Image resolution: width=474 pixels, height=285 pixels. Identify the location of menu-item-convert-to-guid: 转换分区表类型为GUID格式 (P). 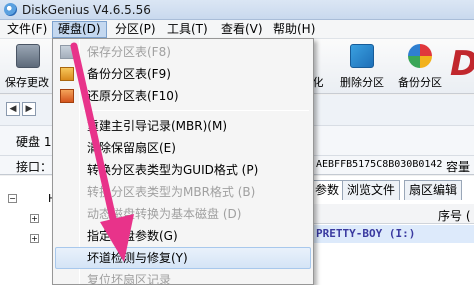
(183, 170).